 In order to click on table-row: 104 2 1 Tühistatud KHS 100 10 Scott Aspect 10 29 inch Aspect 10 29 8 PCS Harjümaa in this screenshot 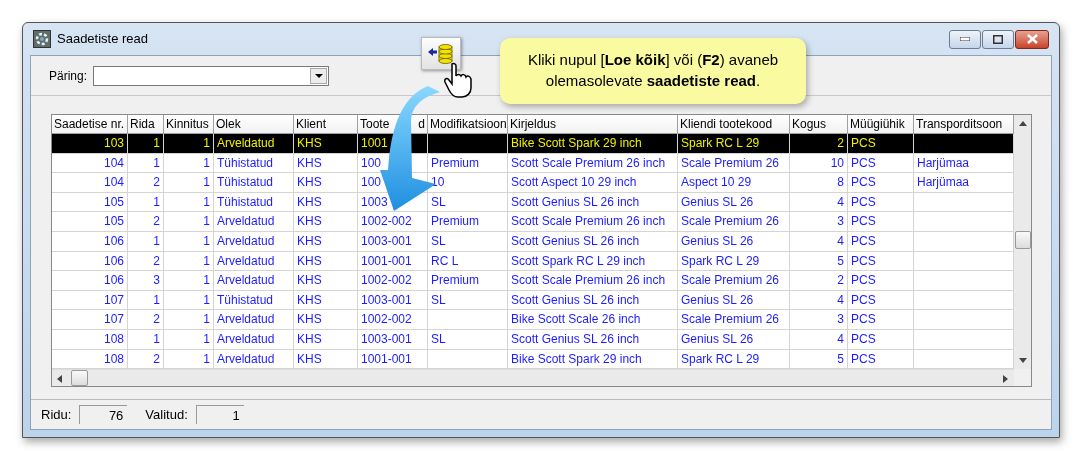, I will do `click(533, 183)`.